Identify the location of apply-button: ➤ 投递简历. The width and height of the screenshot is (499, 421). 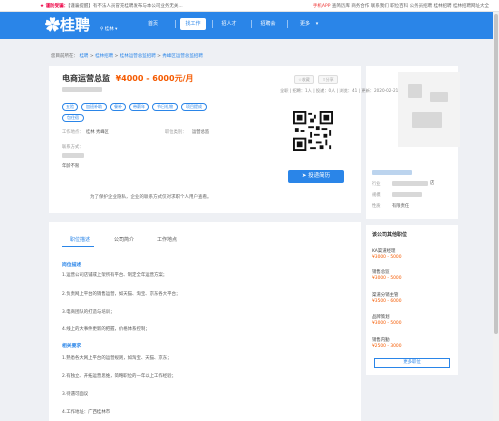
(316, 176).